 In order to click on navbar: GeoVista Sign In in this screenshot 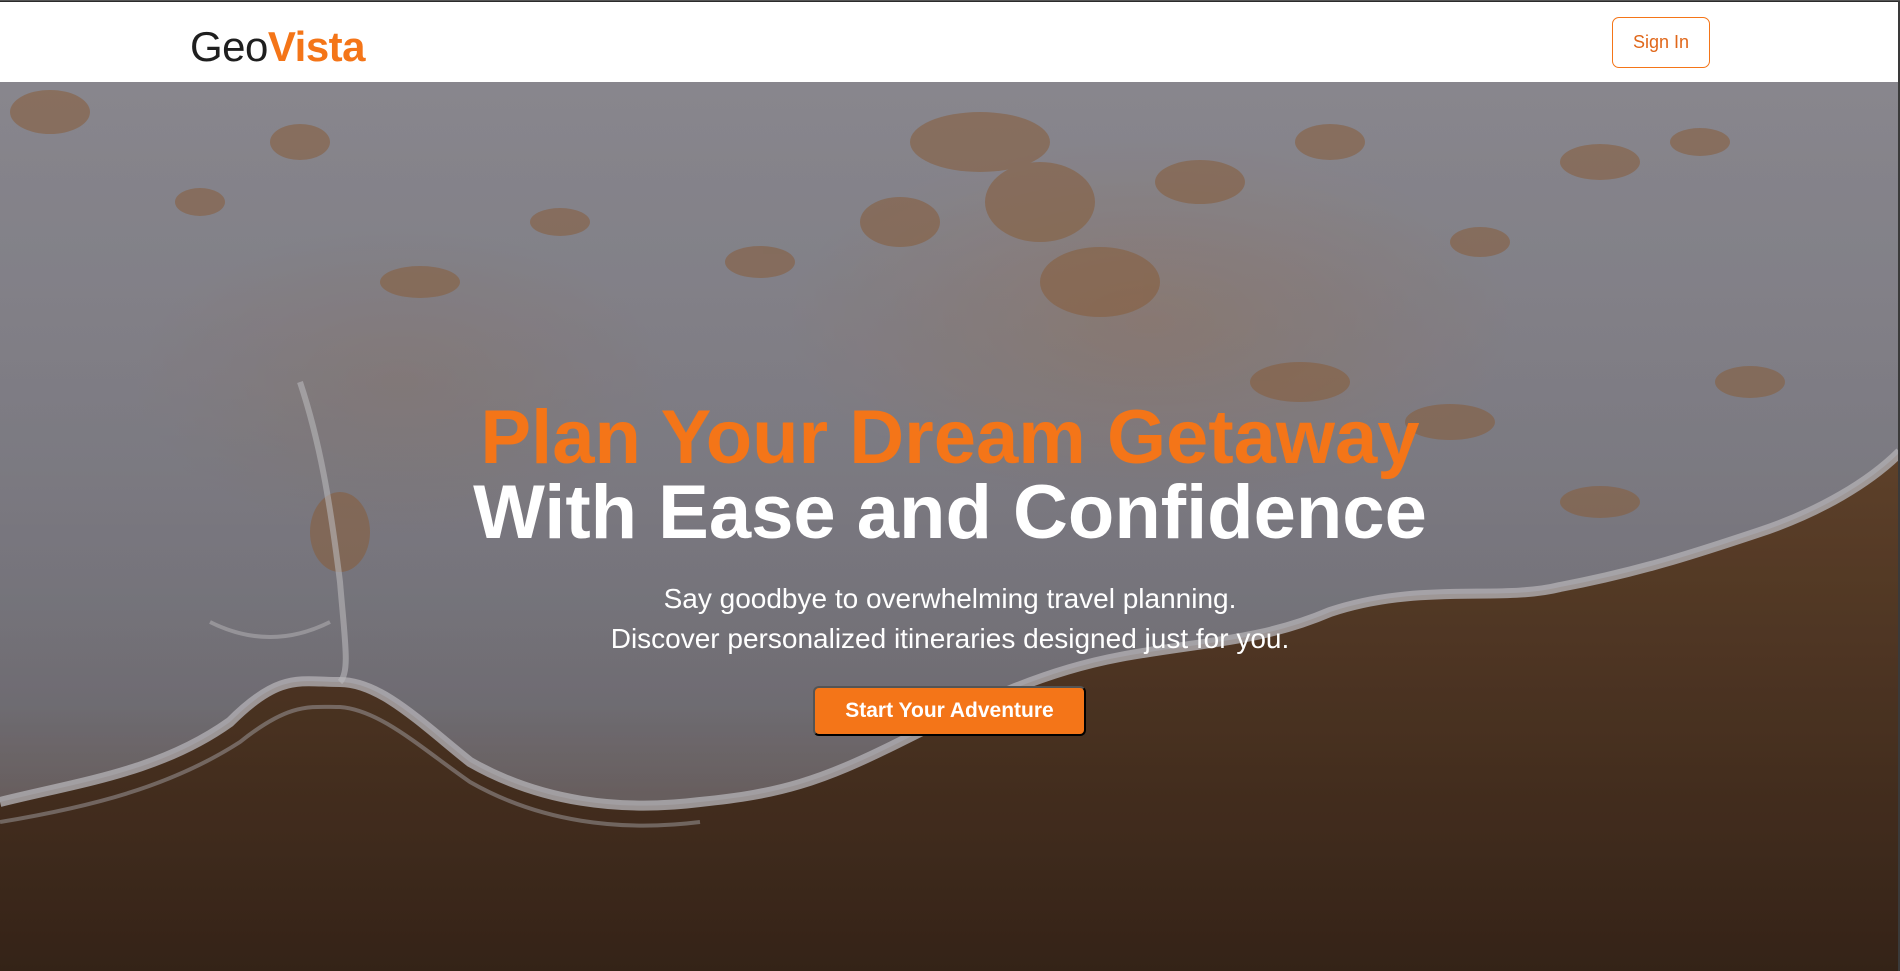, I will do `click(950, 42)`.